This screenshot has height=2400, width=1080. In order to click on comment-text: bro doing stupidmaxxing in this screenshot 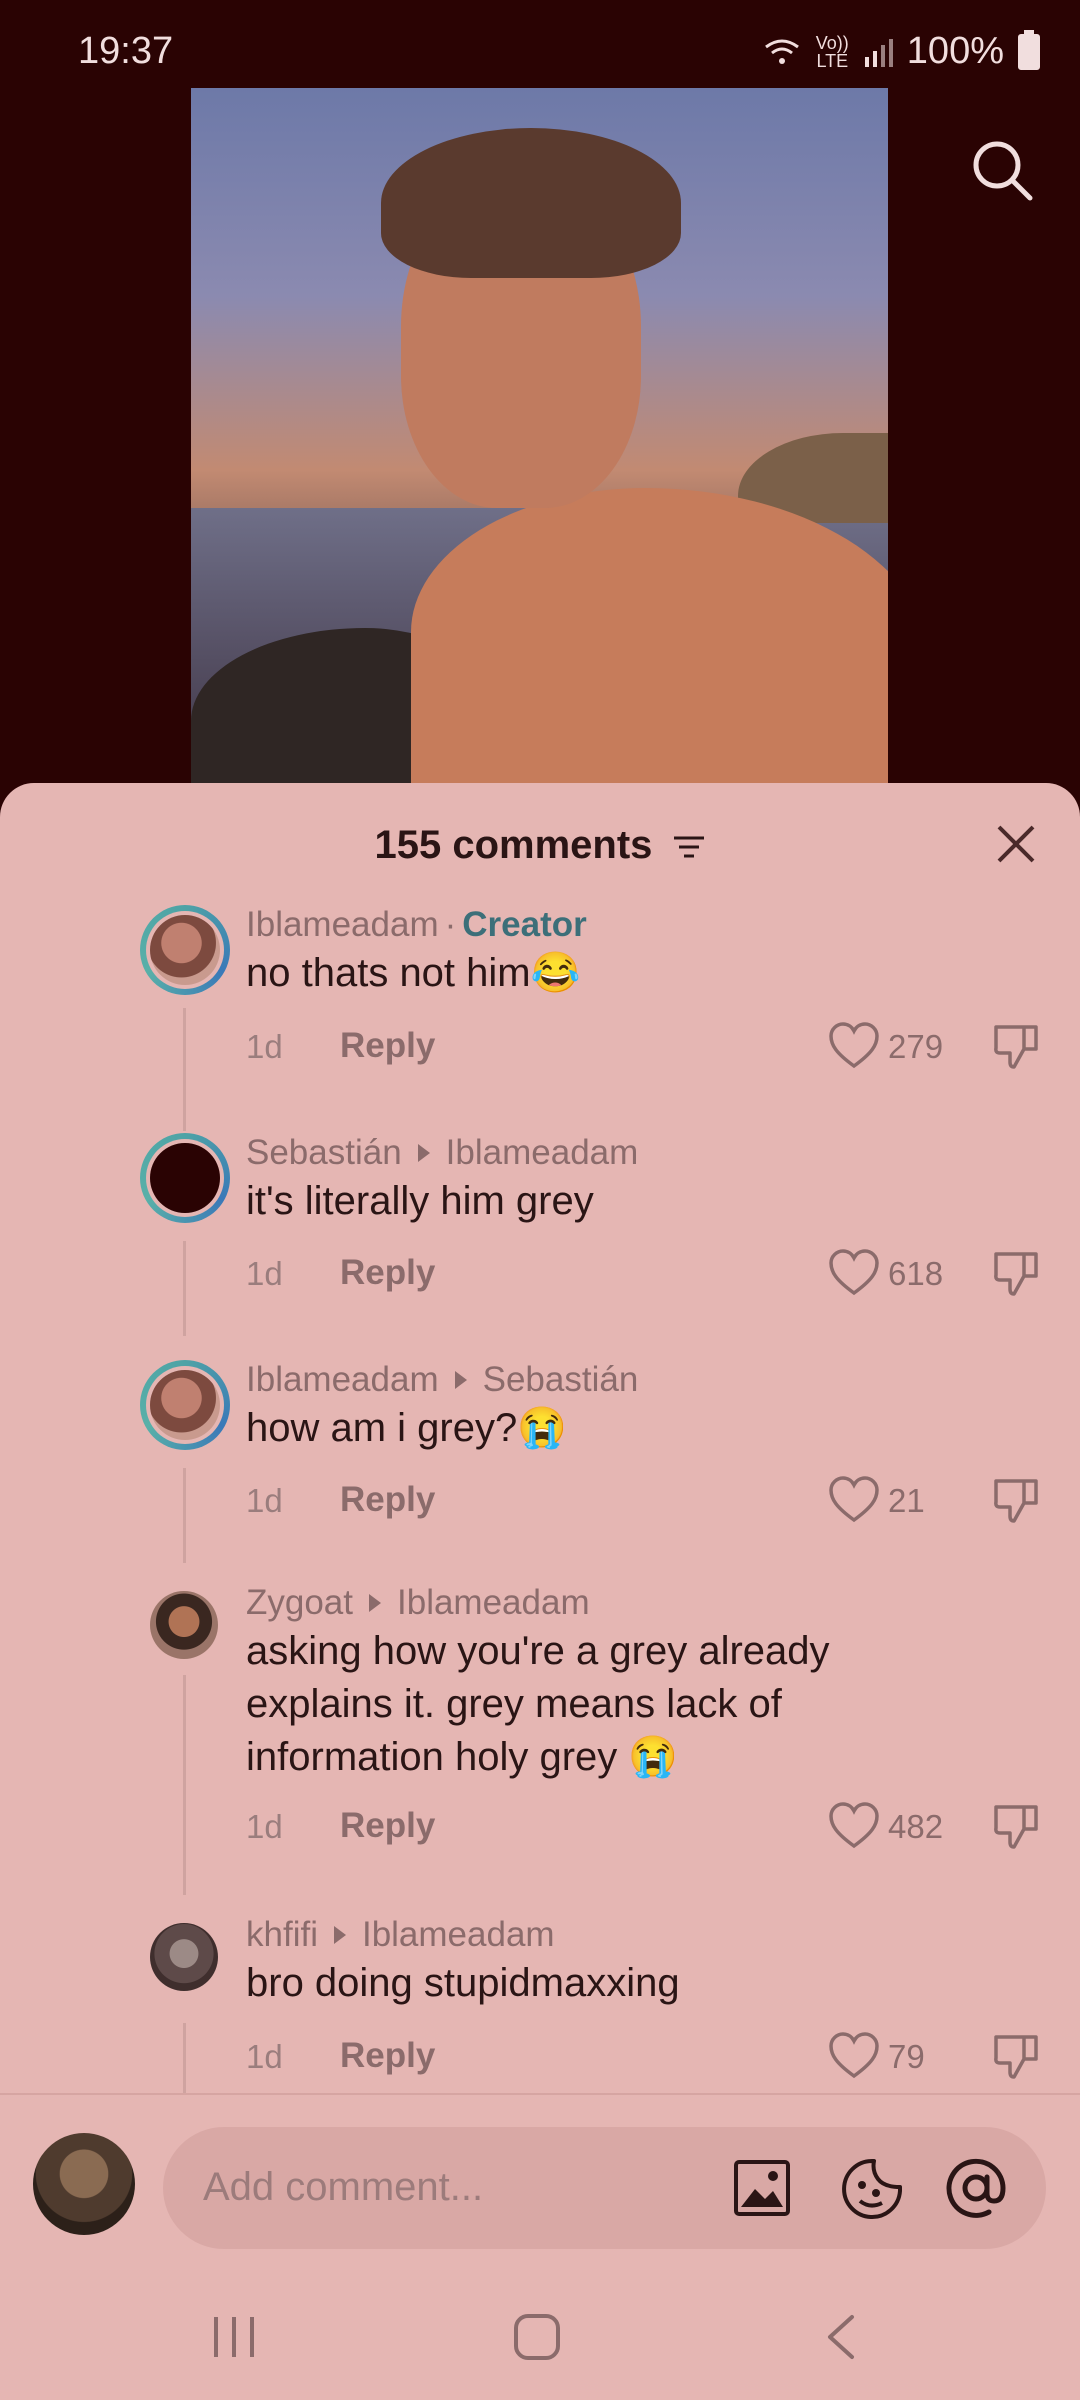, I will do `click(463, 1983)`.